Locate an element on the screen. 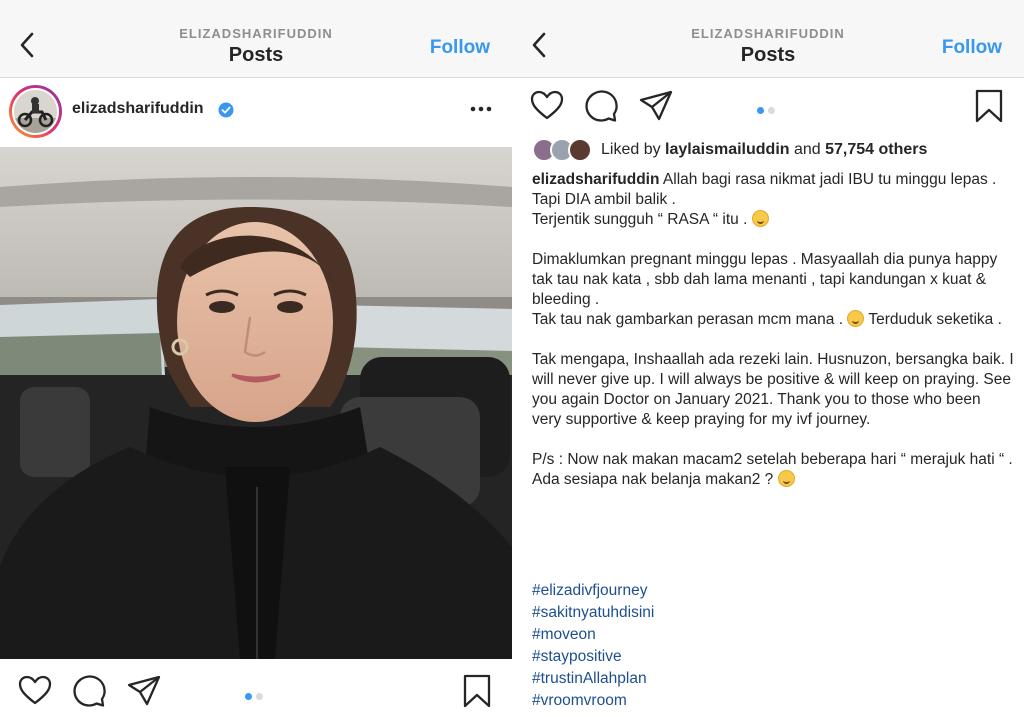  caption-line: Tak tau nak gambarkan perasan mcm mana . is located at coordinates (688, 319).